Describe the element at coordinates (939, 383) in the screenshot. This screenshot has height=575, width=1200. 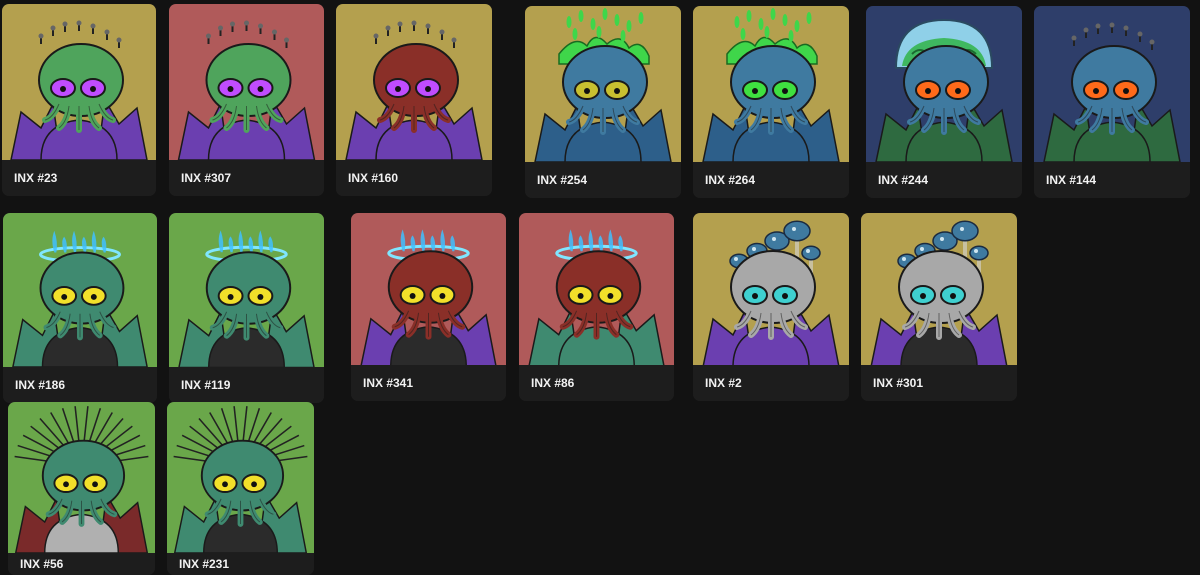
I see `nft-card-title: INX #301` at that location.